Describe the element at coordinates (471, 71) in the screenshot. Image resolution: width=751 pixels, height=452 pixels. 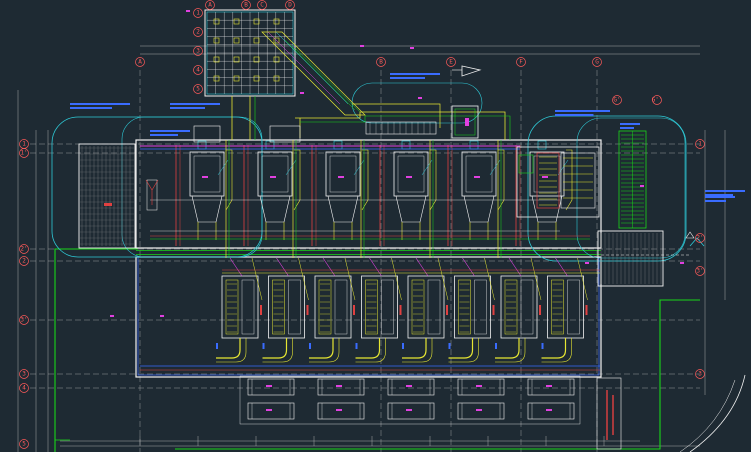
I see `north-arrow-top` at that location.